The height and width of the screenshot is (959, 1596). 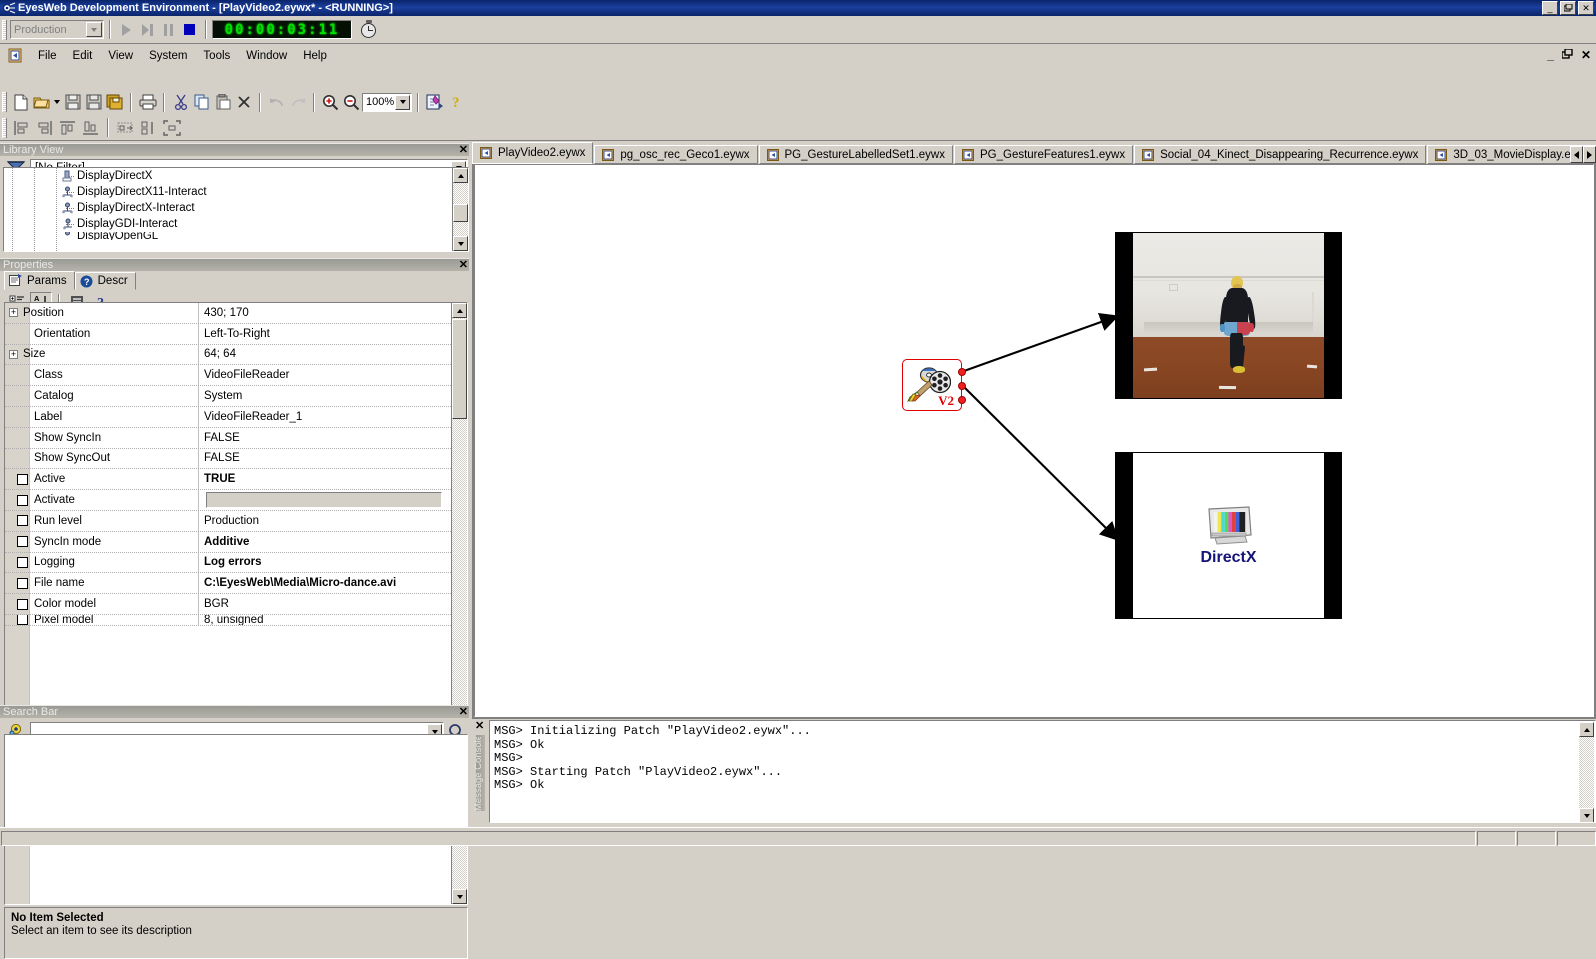 What do you see at coordinates (171, 128) in the screenshot?
I see `fit-selection-icon` at bounding box center [171, 128].